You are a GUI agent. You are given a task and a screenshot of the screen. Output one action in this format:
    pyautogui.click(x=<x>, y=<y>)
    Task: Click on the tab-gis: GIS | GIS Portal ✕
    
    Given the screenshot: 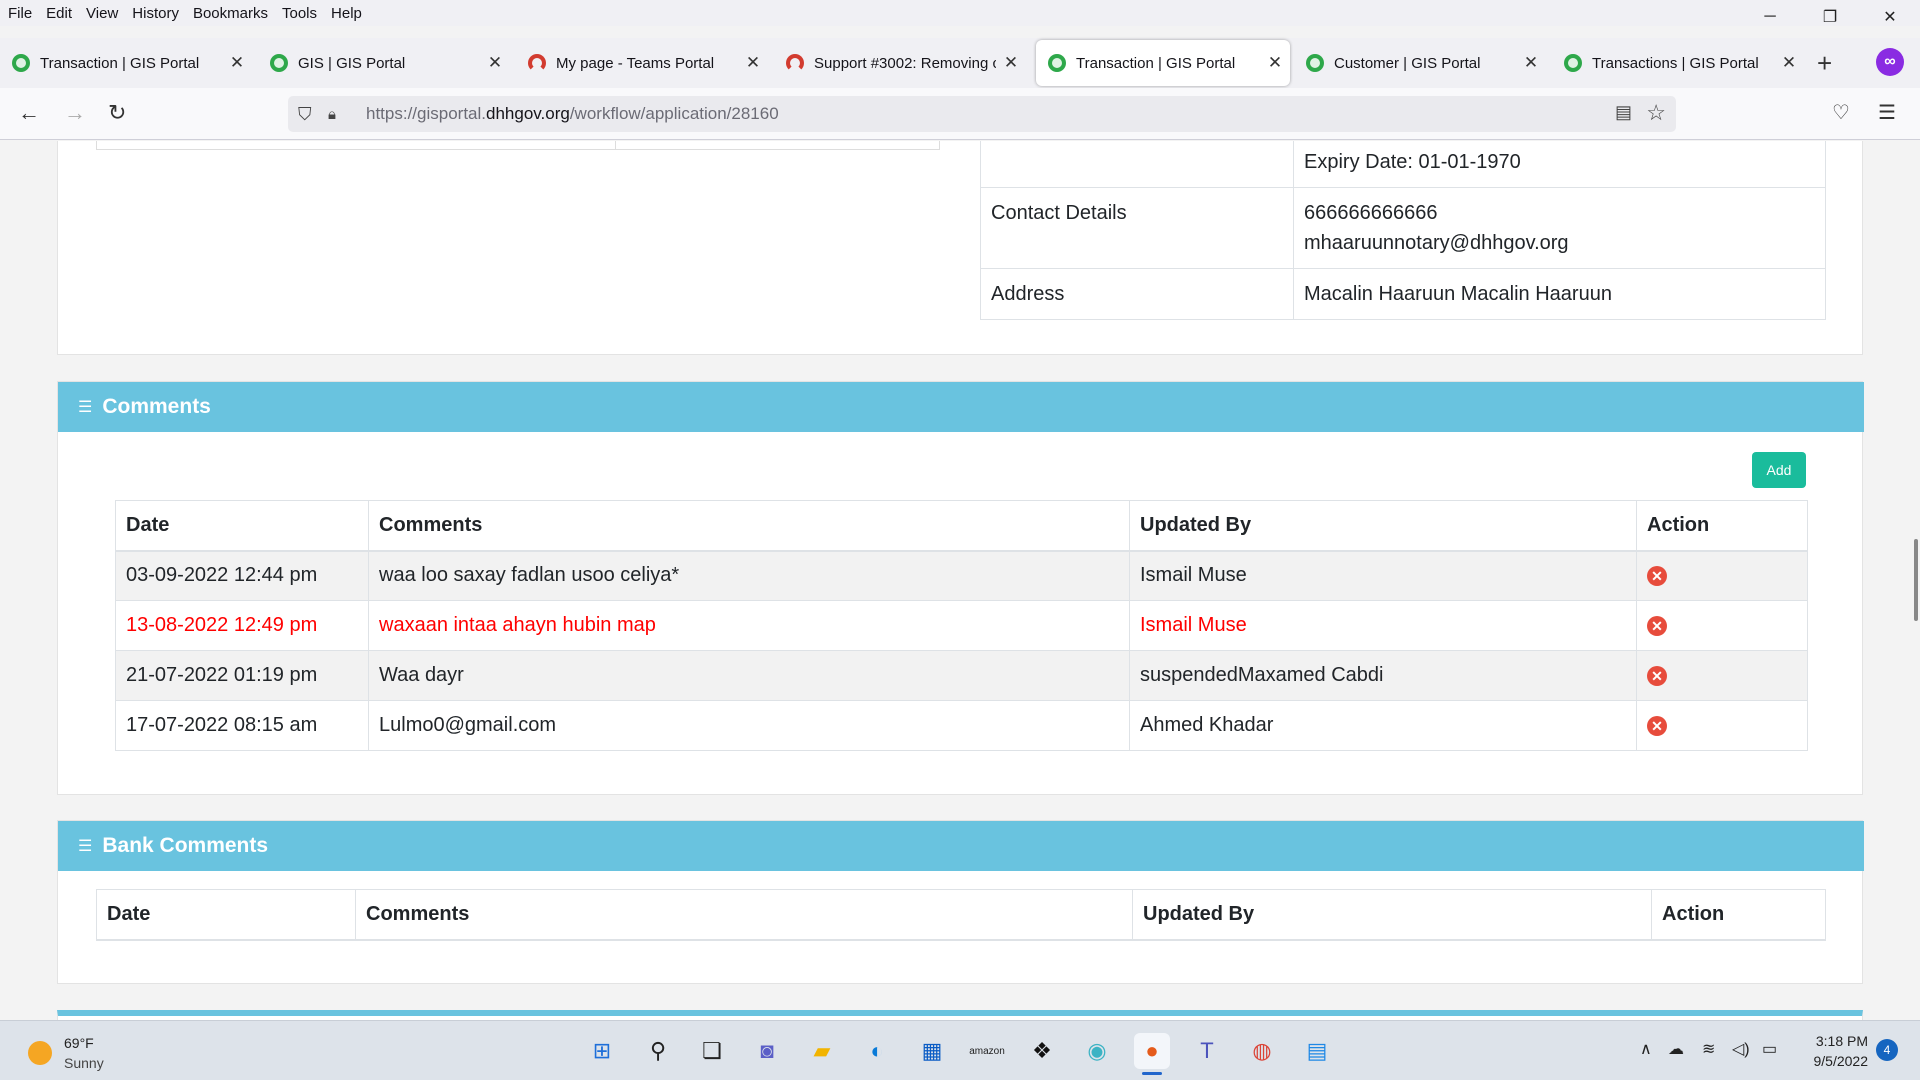 What is the action you would take?
    pyautogui.click(x=384, y=63)
    